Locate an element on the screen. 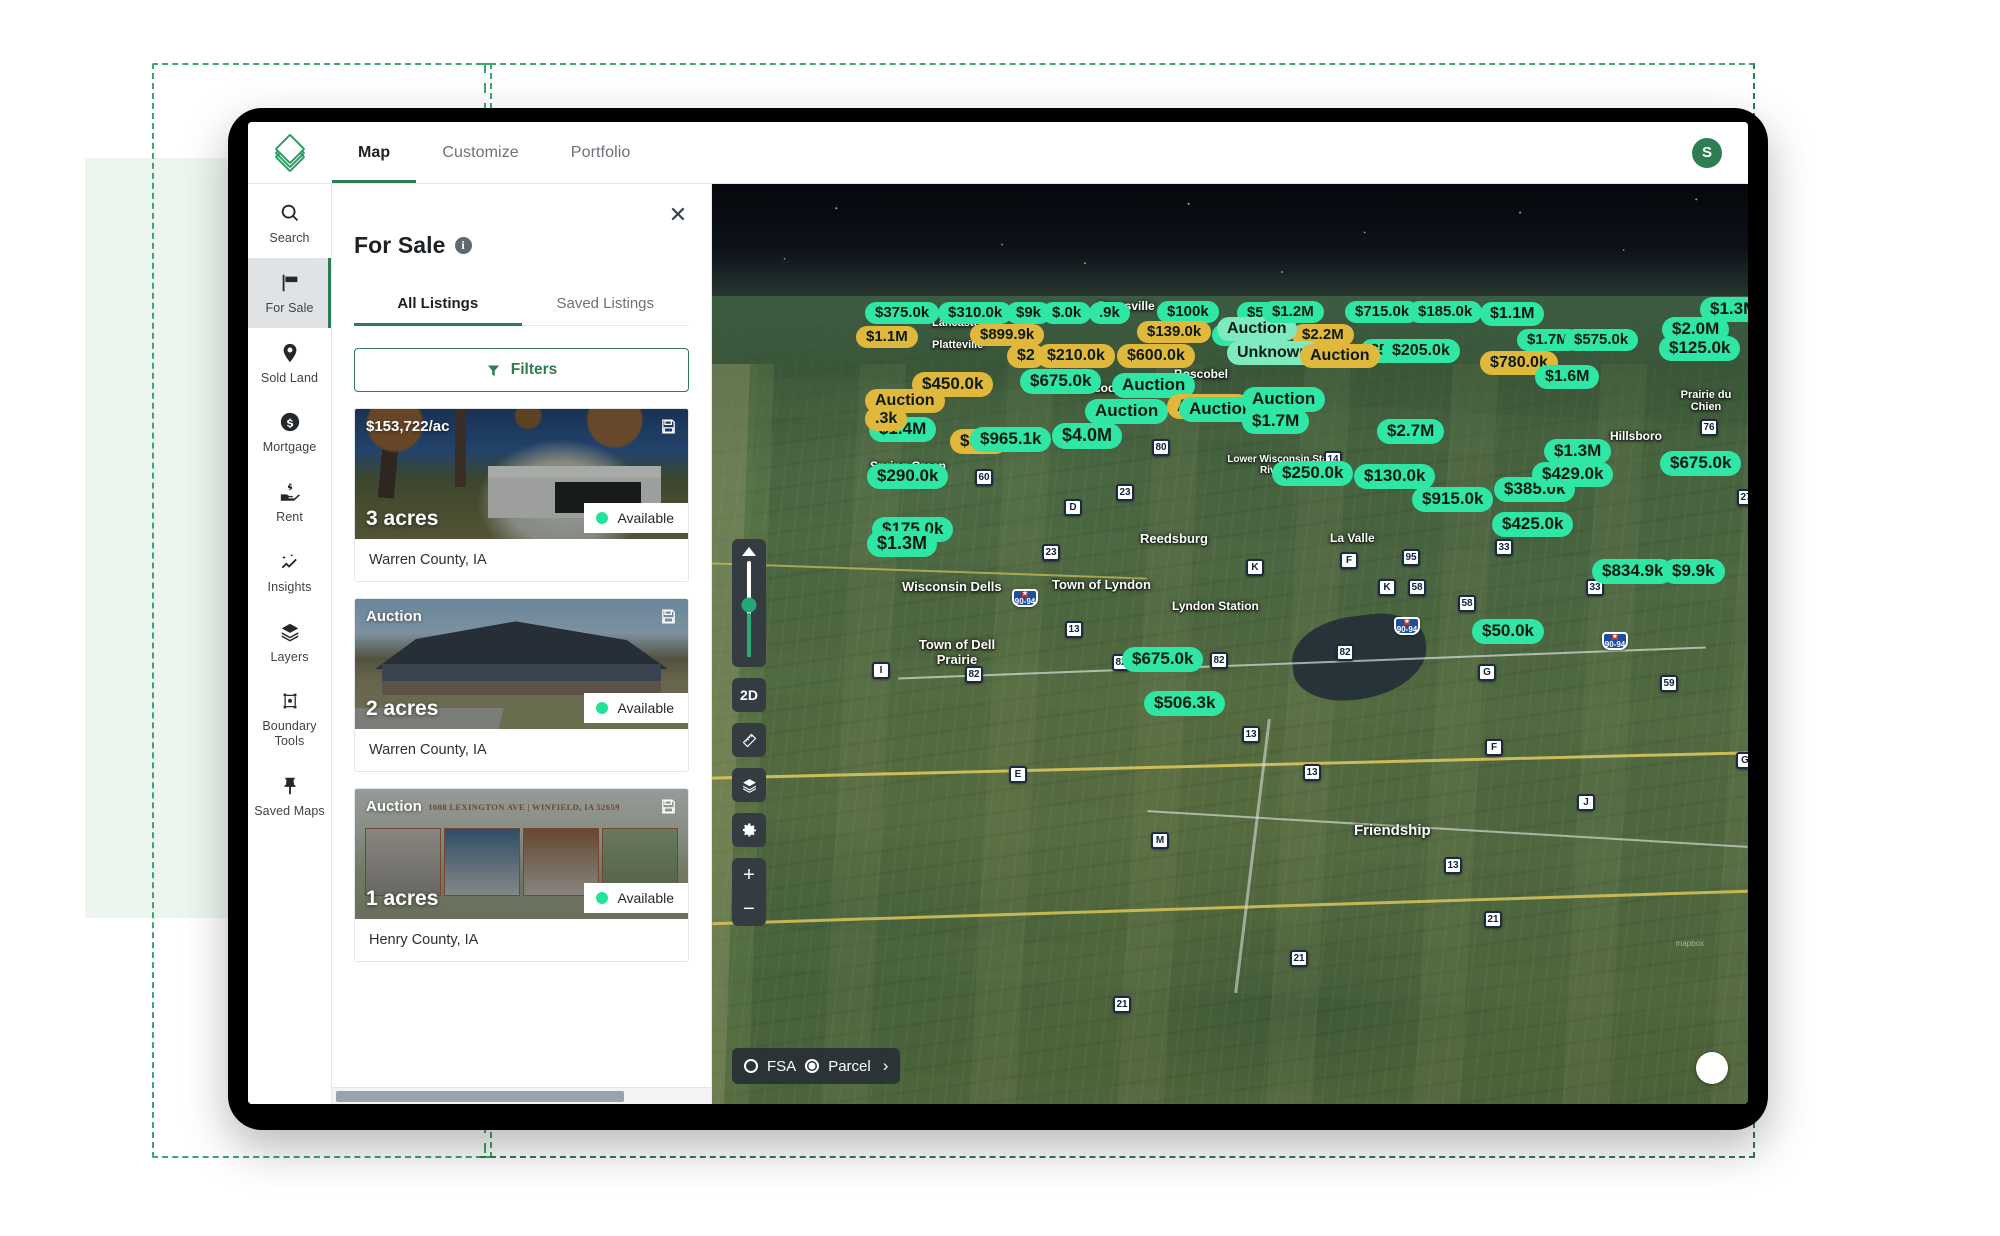 Image resolution: width=2000 pixels, height=1236 pixels. panel-horizontal-scrollbar is located at coordinates (521, 1095).